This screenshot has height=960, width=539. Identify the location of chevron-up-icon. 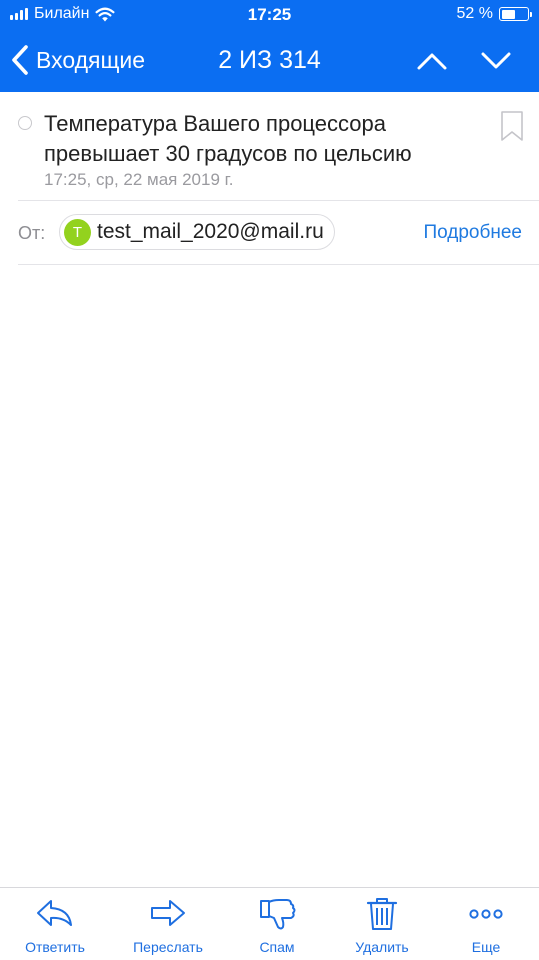
(432, 61).